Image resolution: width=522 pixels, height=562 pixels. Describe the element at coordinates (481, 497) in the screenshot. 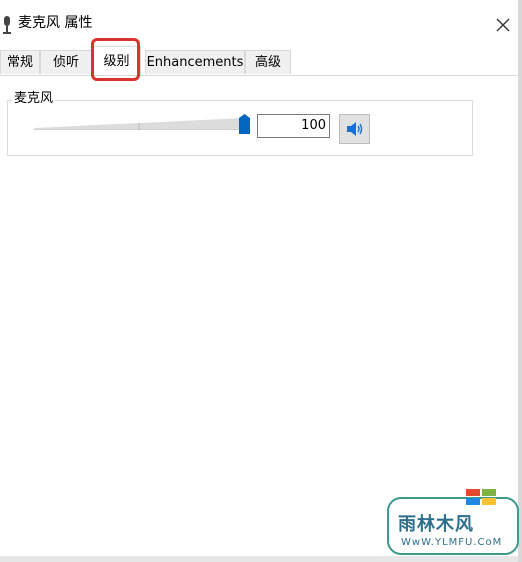

I see `windows-logo-icon` at that location.